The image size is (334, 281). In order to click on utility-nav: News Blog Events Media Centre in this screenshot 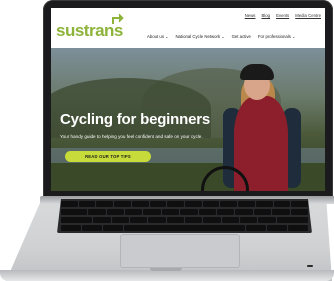, I will do `click(283, 15)`.